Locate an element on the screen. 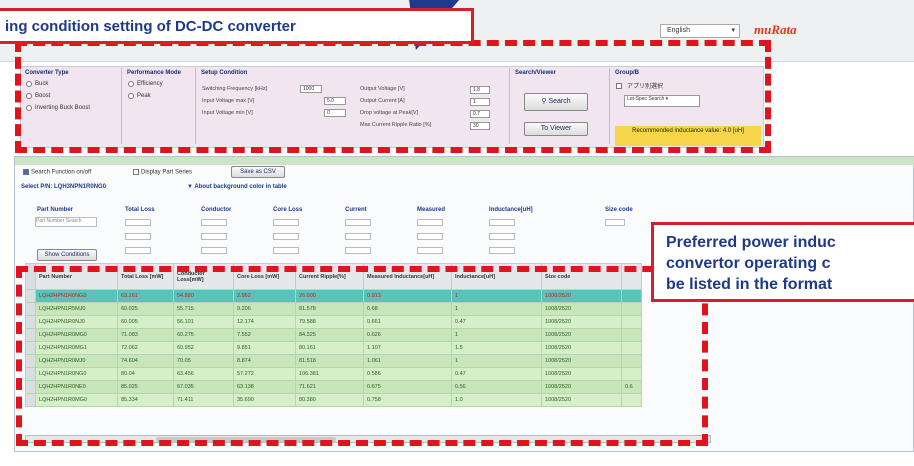 Image resolution: width=914 pixels, height=466 pixels. callout-conditions: ing condition setting of DC-DC converter is located at coordinates (237, 26).